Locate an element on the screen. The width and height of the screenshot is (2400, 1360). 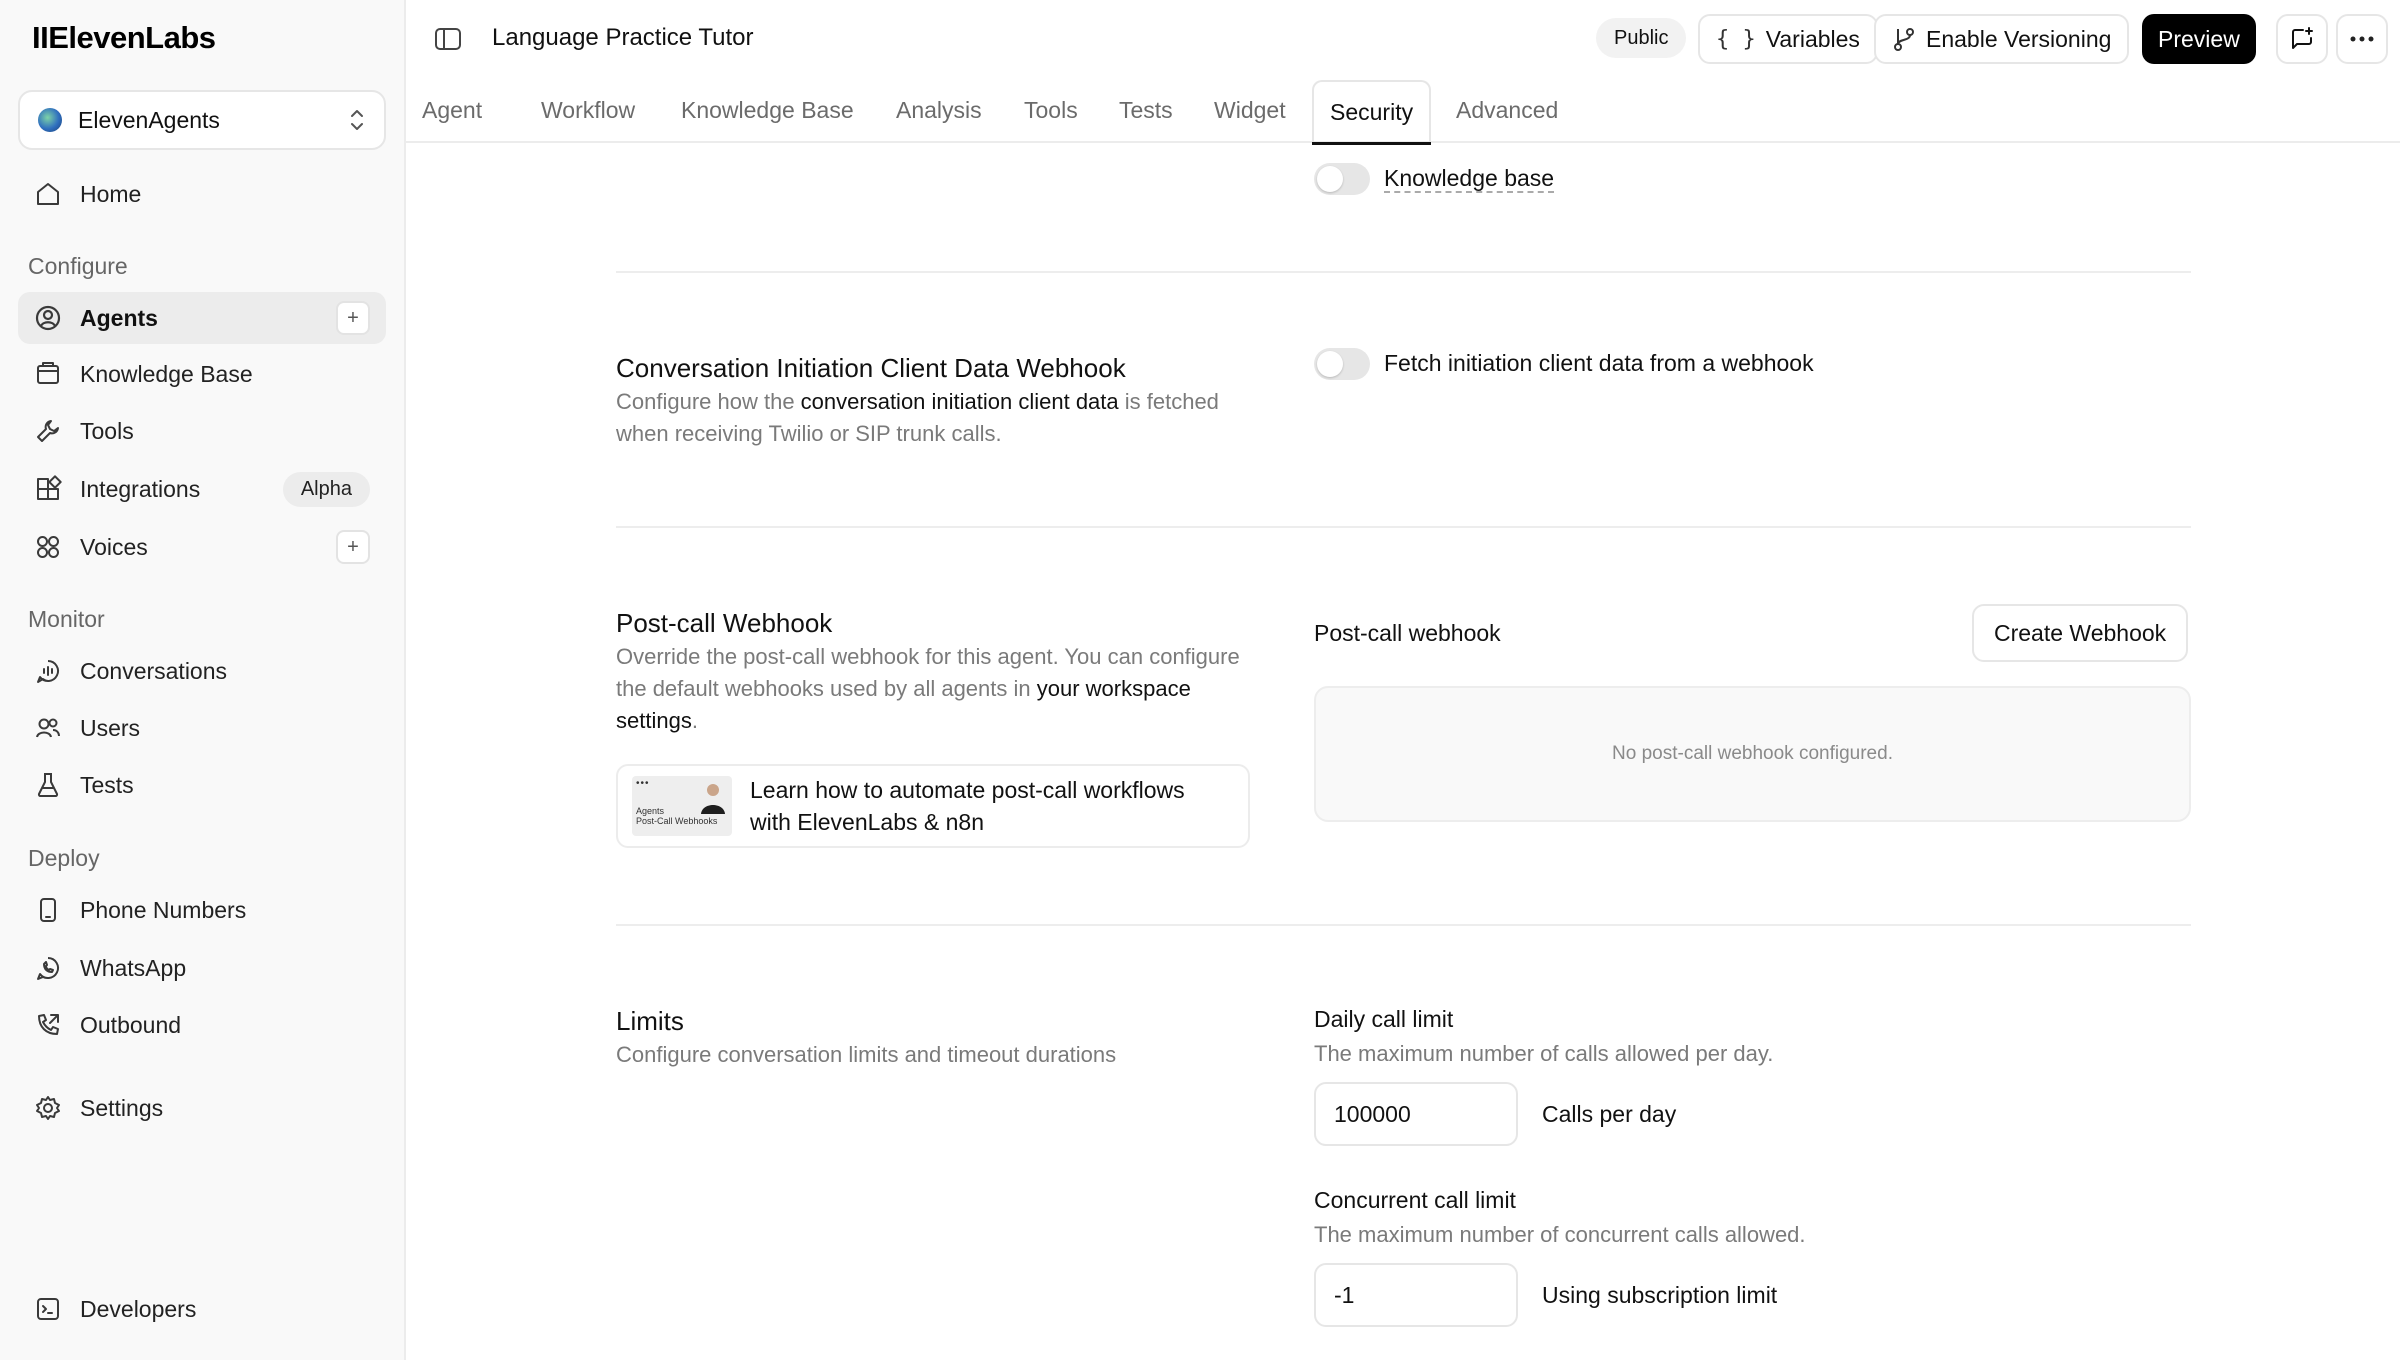
tab-advanced: Advanced is located at coordinates (1507, 110).